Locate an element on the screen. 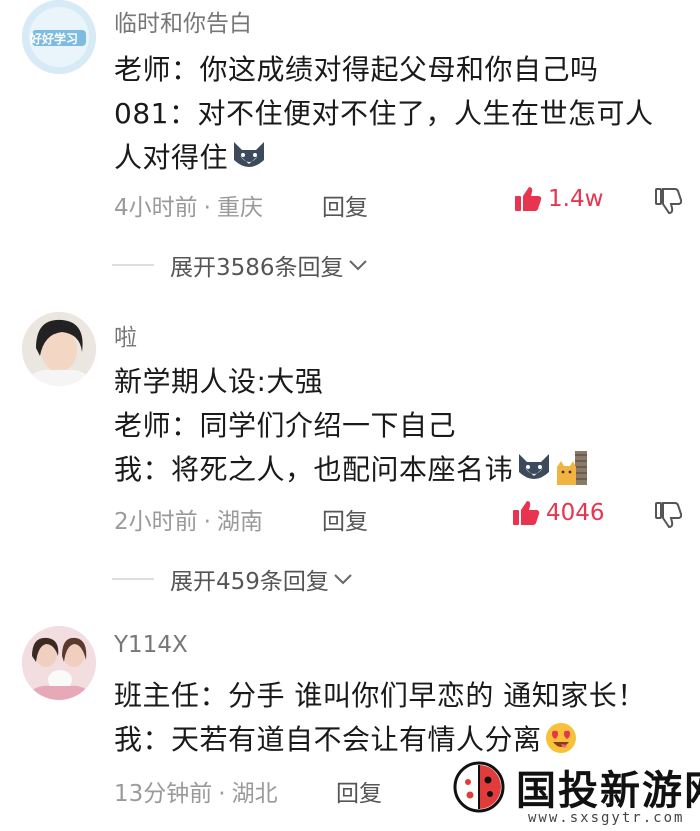 The image size is (700, 831). watermark-url: www.sxsgytr.com is located at coordinates (606, 818).